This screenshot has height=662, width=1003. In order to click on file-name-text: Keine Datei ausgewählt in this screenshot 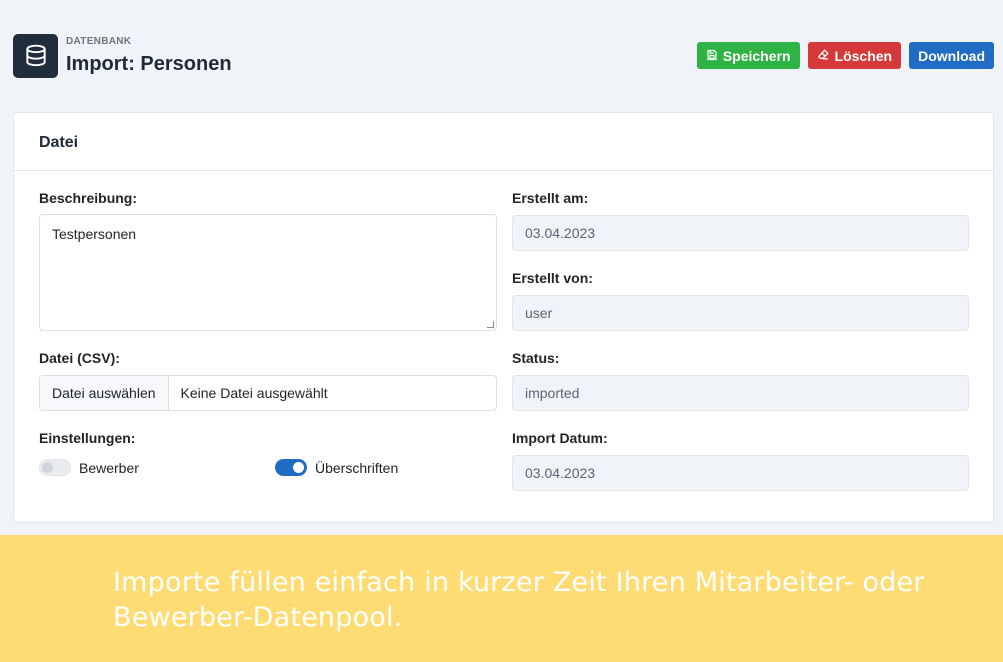, I will do `click(254, 393)`.